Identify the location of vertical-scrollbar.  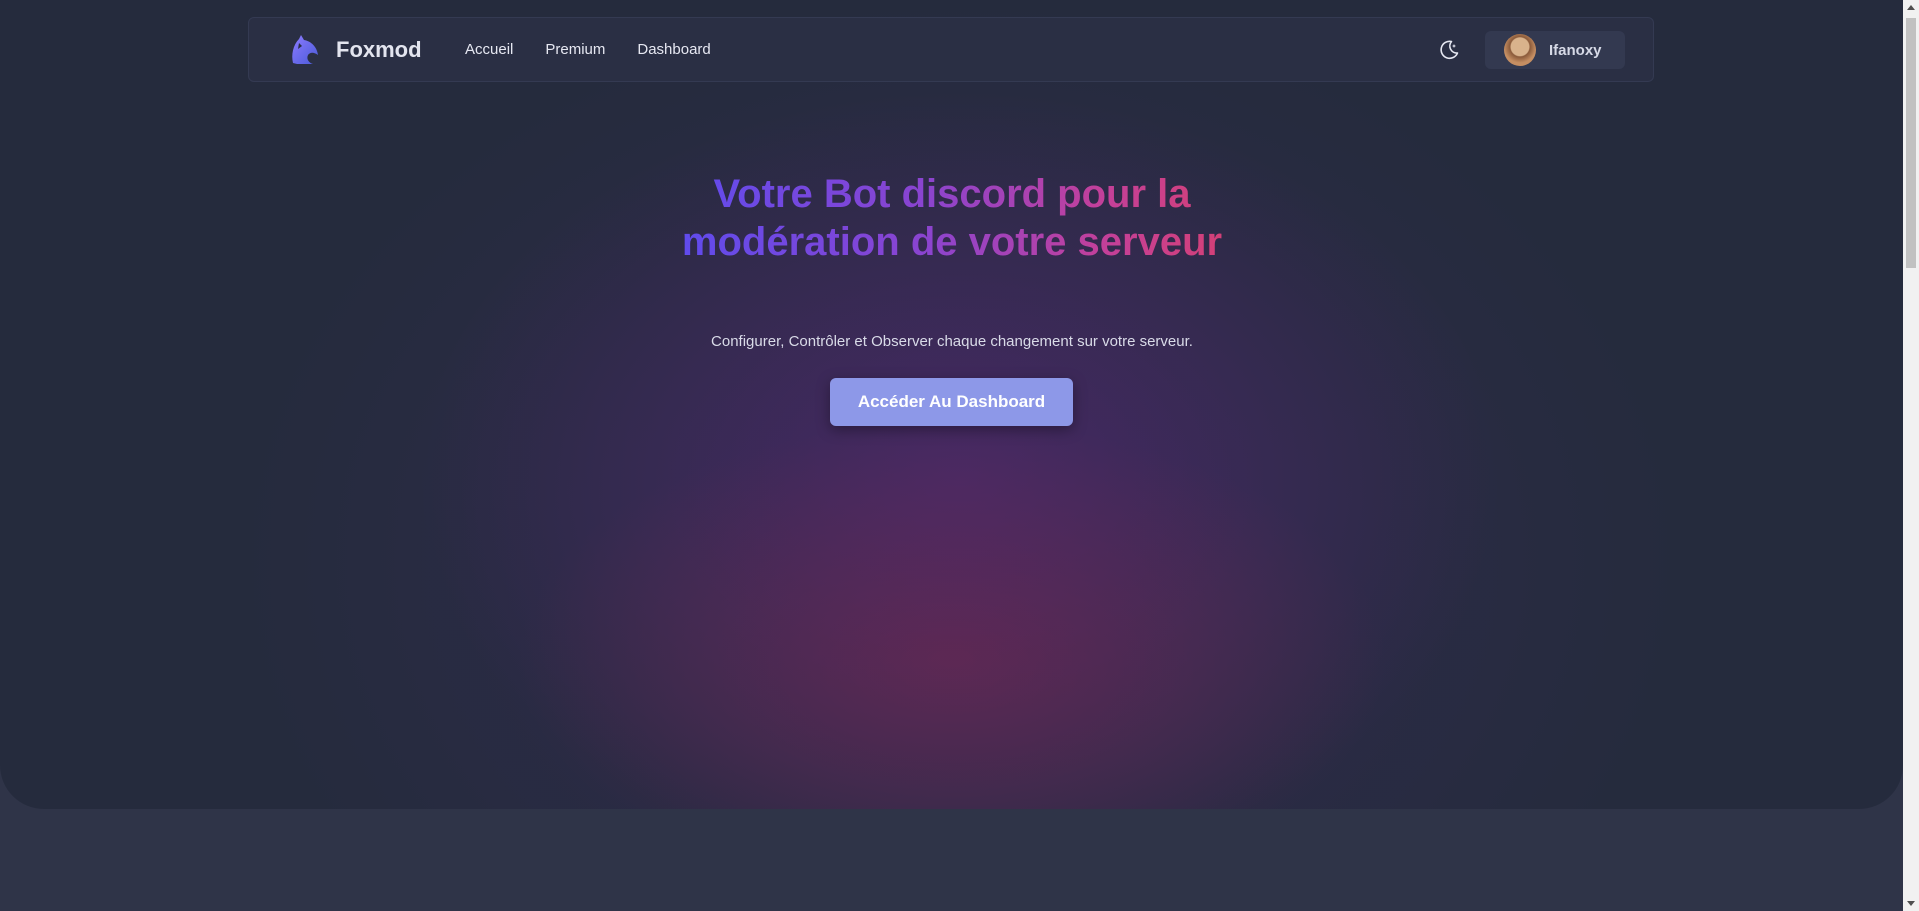
(1911, 455).